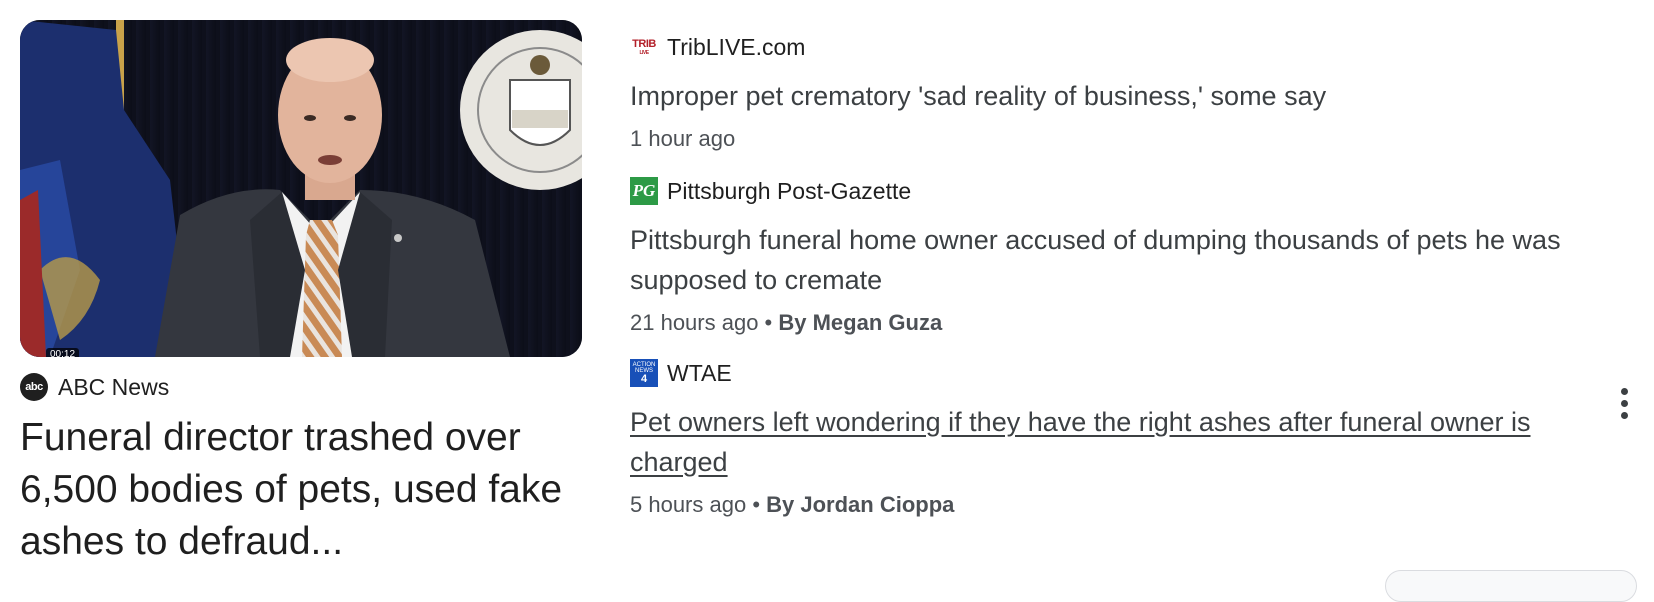 This screenshot has height=602, width=1654. Describe the element at coordinates (1130, 139) in the screenshot. I see `story-meta: 1 hour ago` at that location.